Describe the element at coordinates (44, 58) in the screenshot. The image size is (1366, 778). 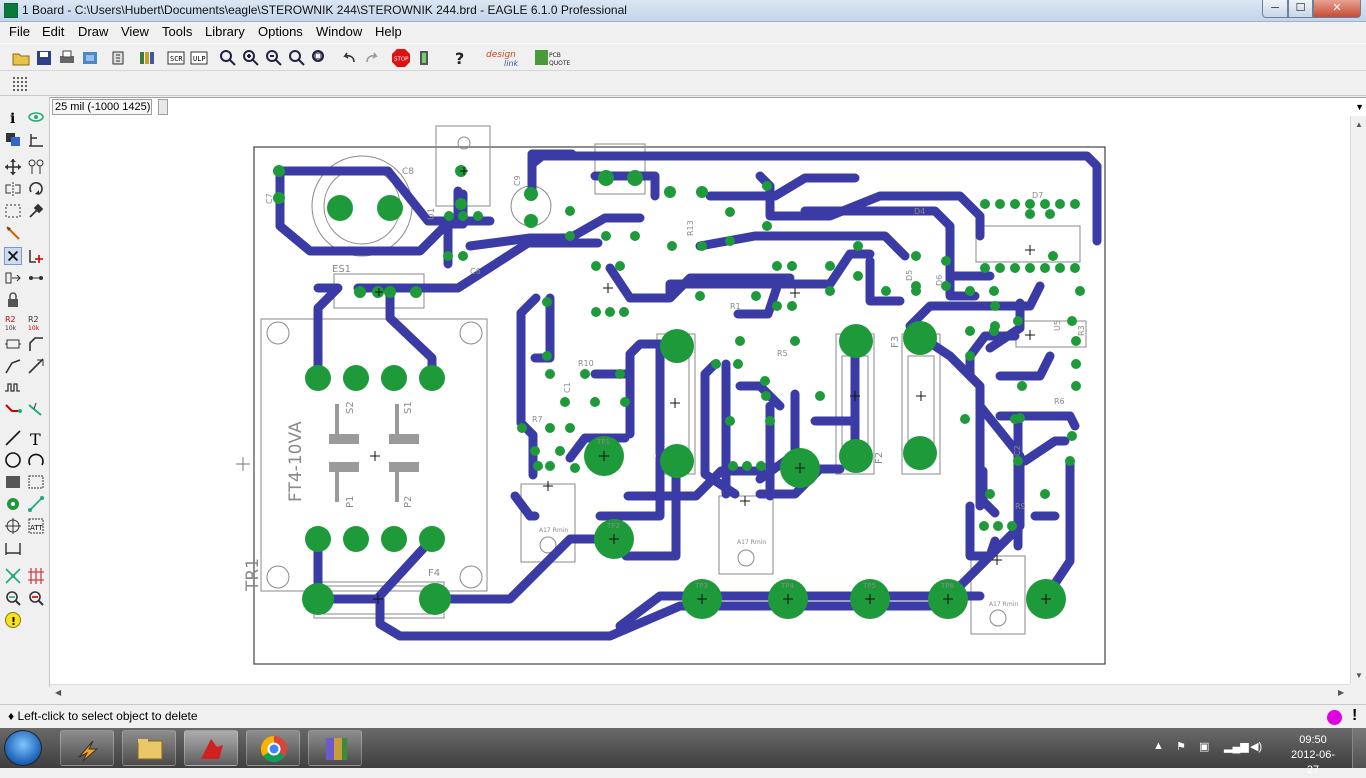
I see `save-icon` at that location.